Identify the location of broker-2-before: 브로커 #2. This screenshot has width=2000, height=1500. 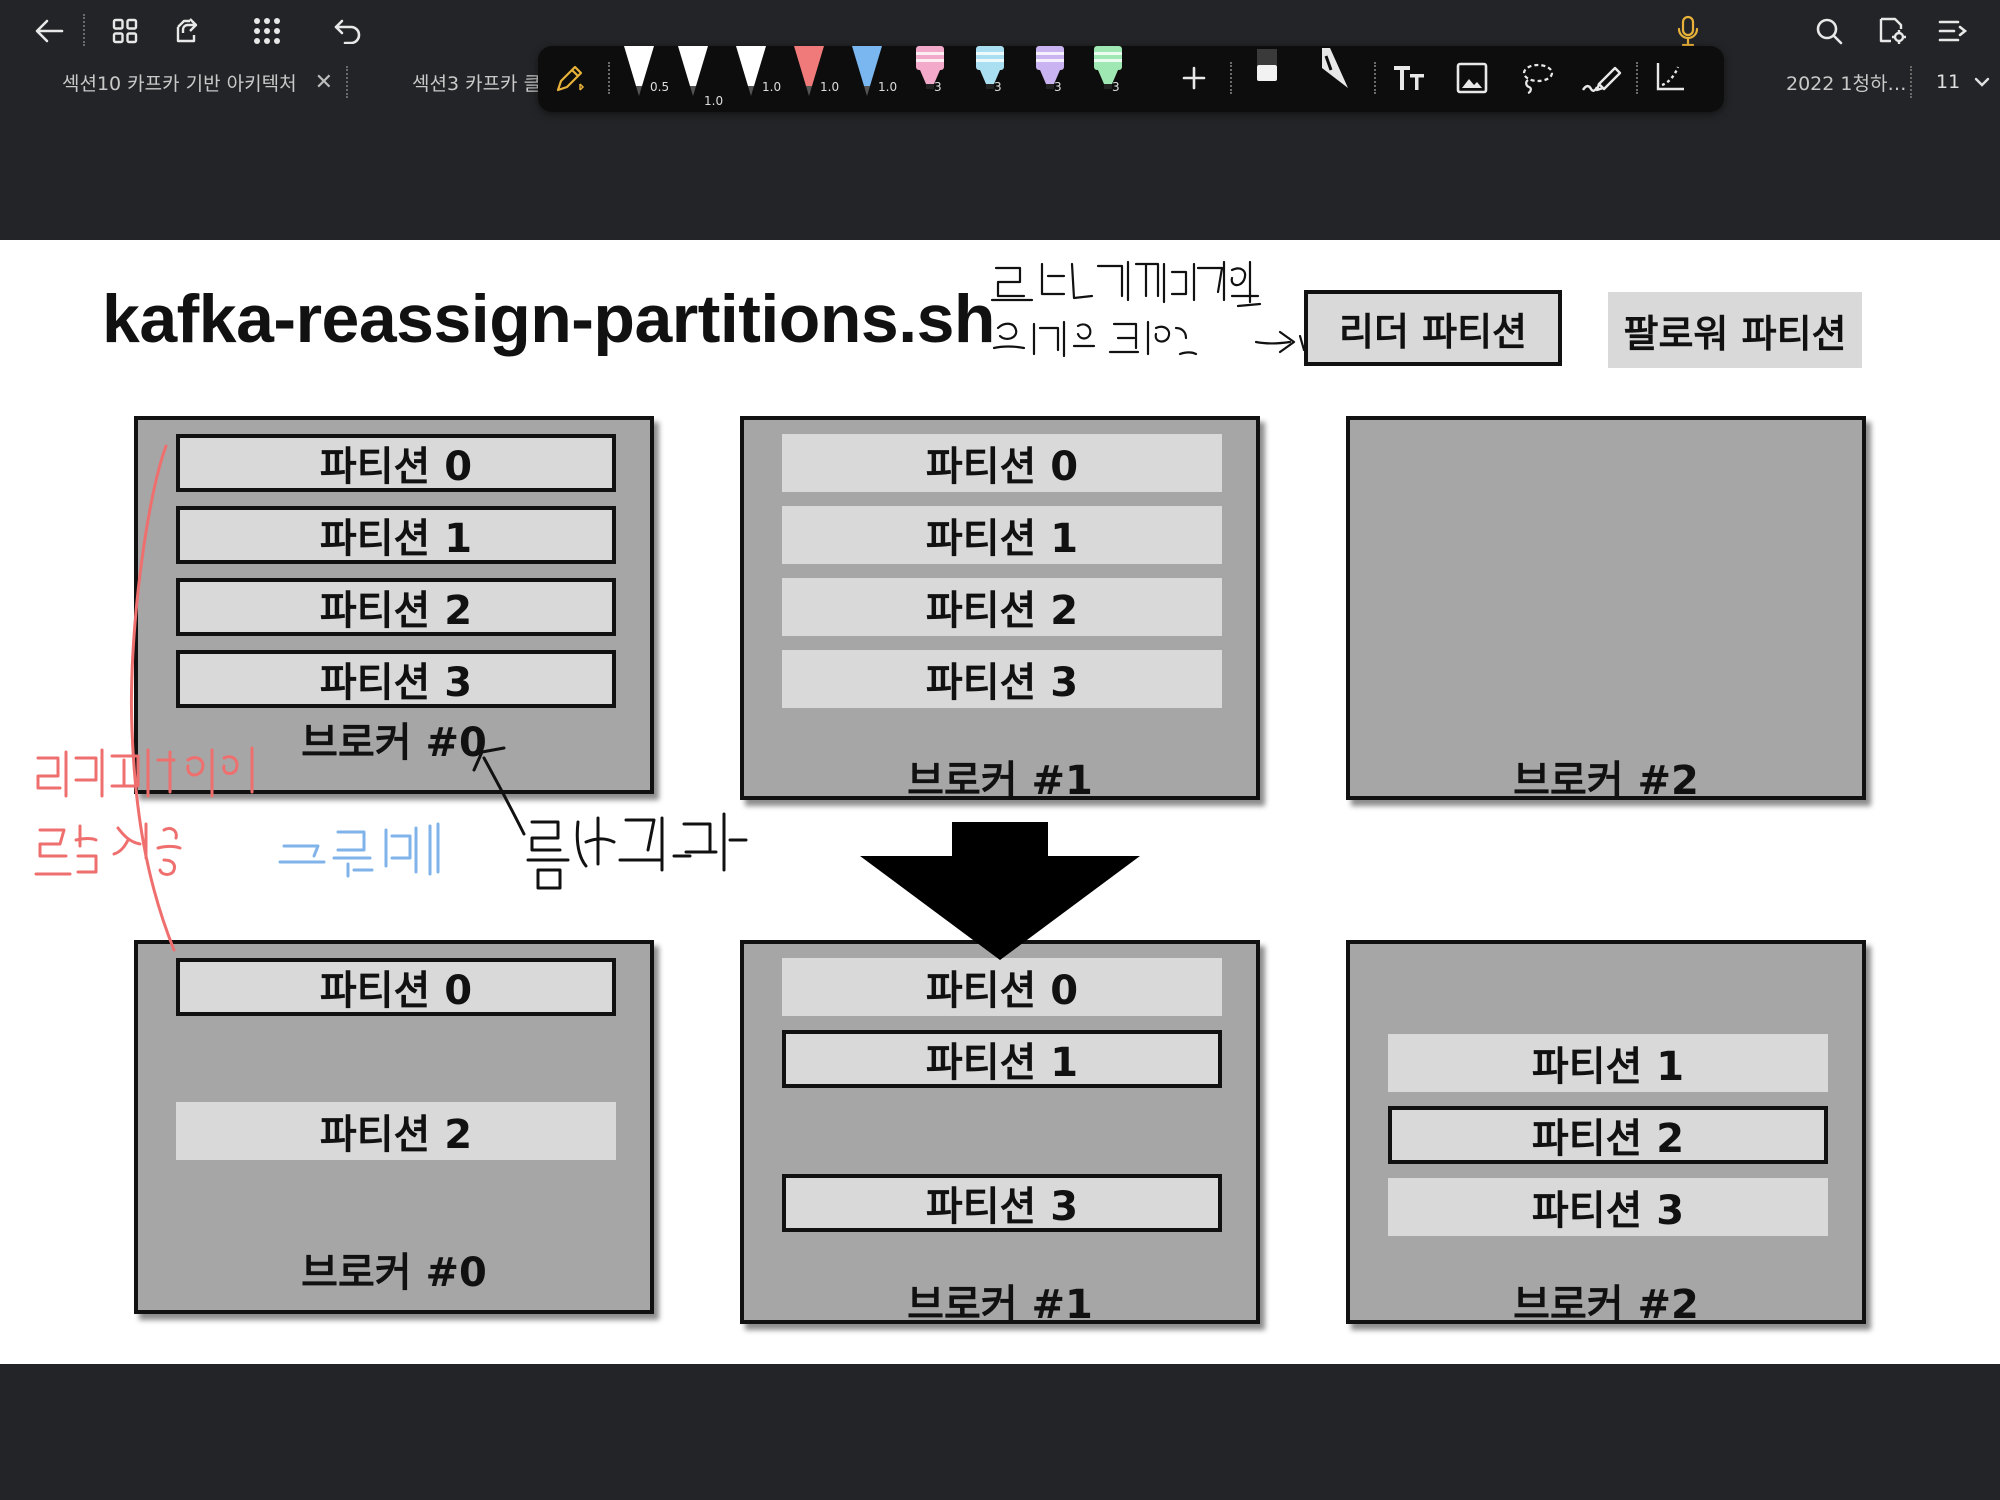
(1606, 610).